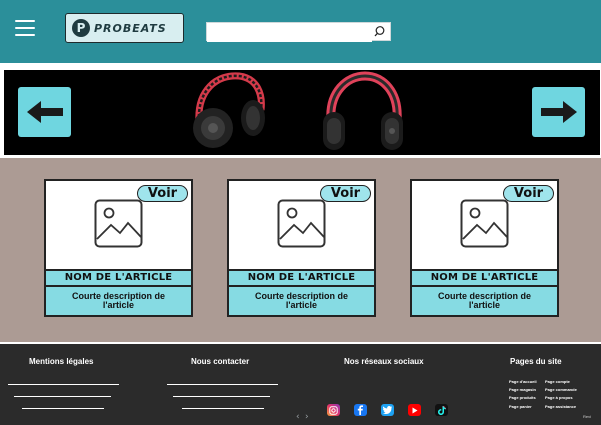 This screenshot has width=601, height=425. I want to click on header: P PROBEATS, so click(300, 31).